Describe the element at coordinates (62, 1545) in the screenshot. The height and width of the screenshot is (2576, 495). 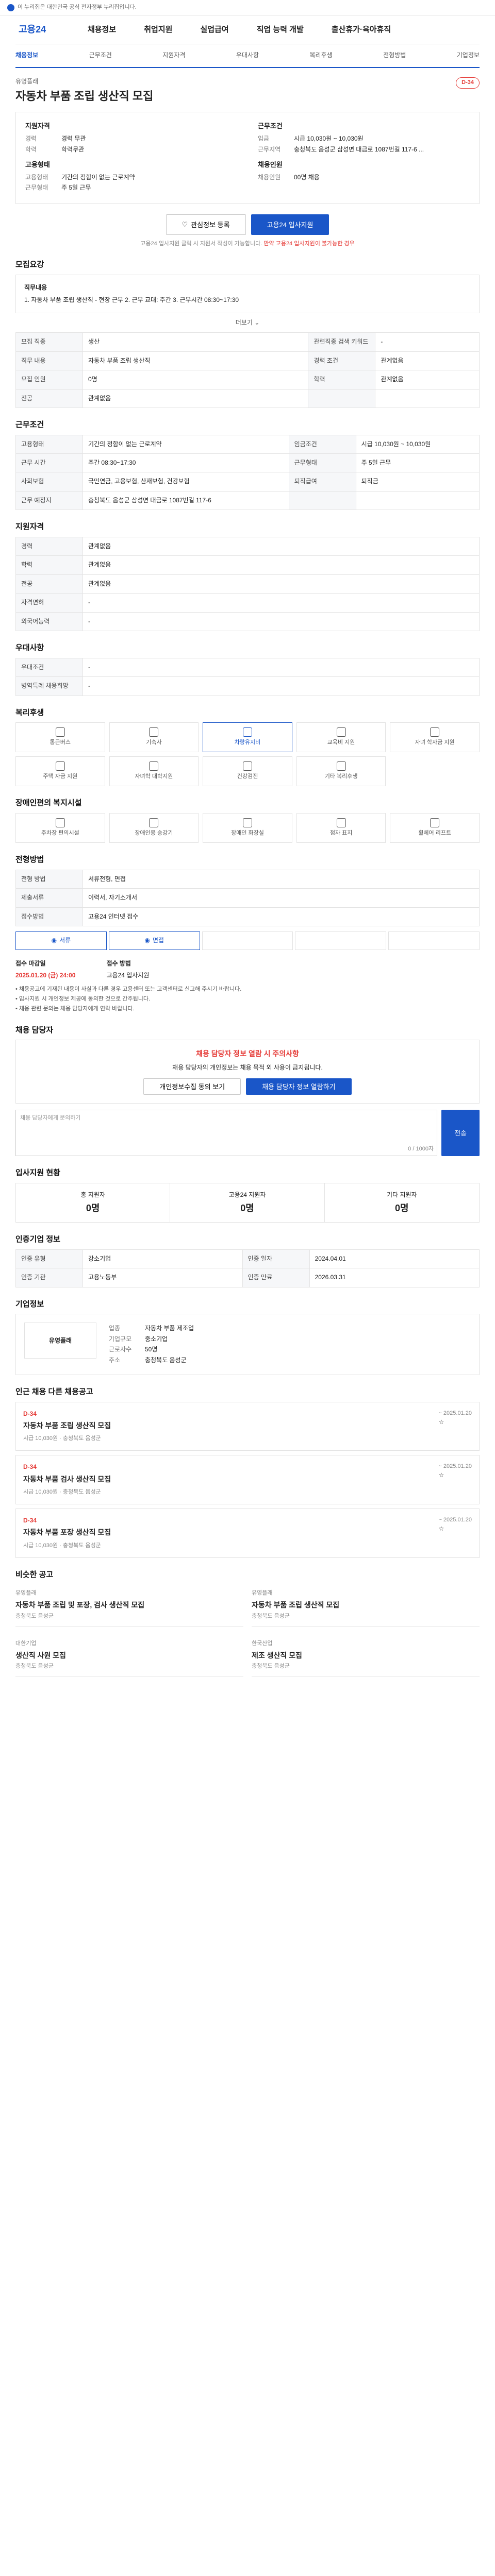
I see `job-card-wage: 시급 10,030원 · 충청북도 음성군` at that location.